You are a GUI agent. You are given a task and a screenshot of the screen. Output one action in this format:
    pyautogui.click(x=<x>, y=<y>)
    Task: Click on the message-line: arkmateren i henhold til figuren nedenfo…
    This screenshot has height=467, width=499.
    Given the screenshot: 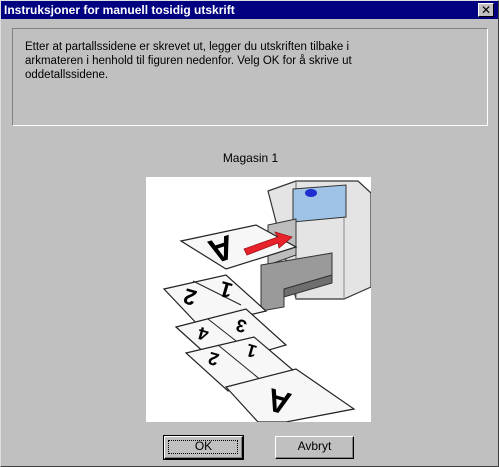 What is the action you would take?
    pyautogui.click(x=188, y=61)
    